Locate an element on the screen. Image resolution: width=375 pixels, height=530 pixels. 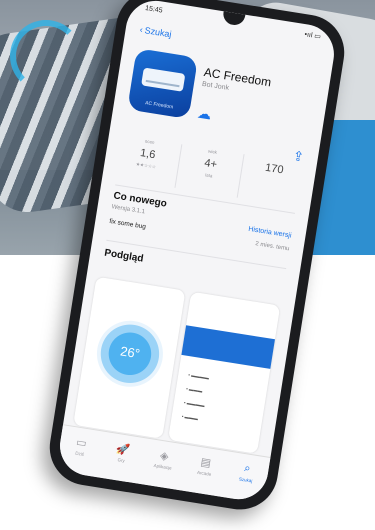
temperature-value: 26° is located at coordinates (130, 352).